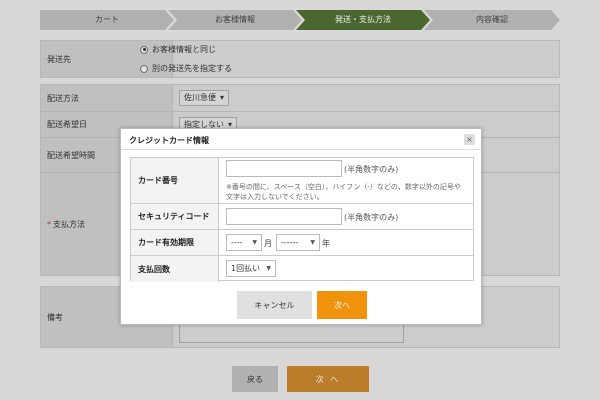 The height and width of the screenshot is (400, 600). What do you see at coordinates (274, 305) in the screenshot?
I see `cancel-button: キャンセル` at bounding box center [274, 305].